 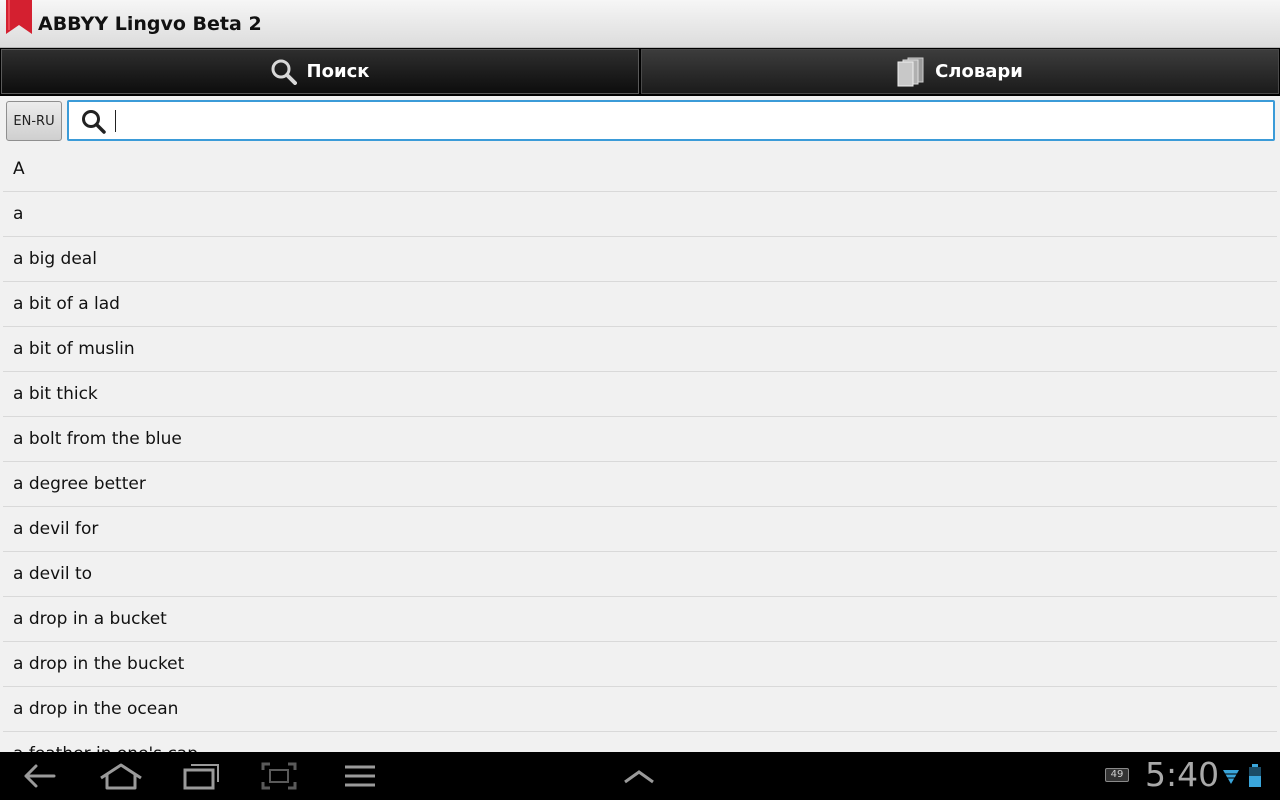 What do you see at coordinates (360, 776) in the screenshot?
I see `menu-icon` at bounding box center [360, 776].